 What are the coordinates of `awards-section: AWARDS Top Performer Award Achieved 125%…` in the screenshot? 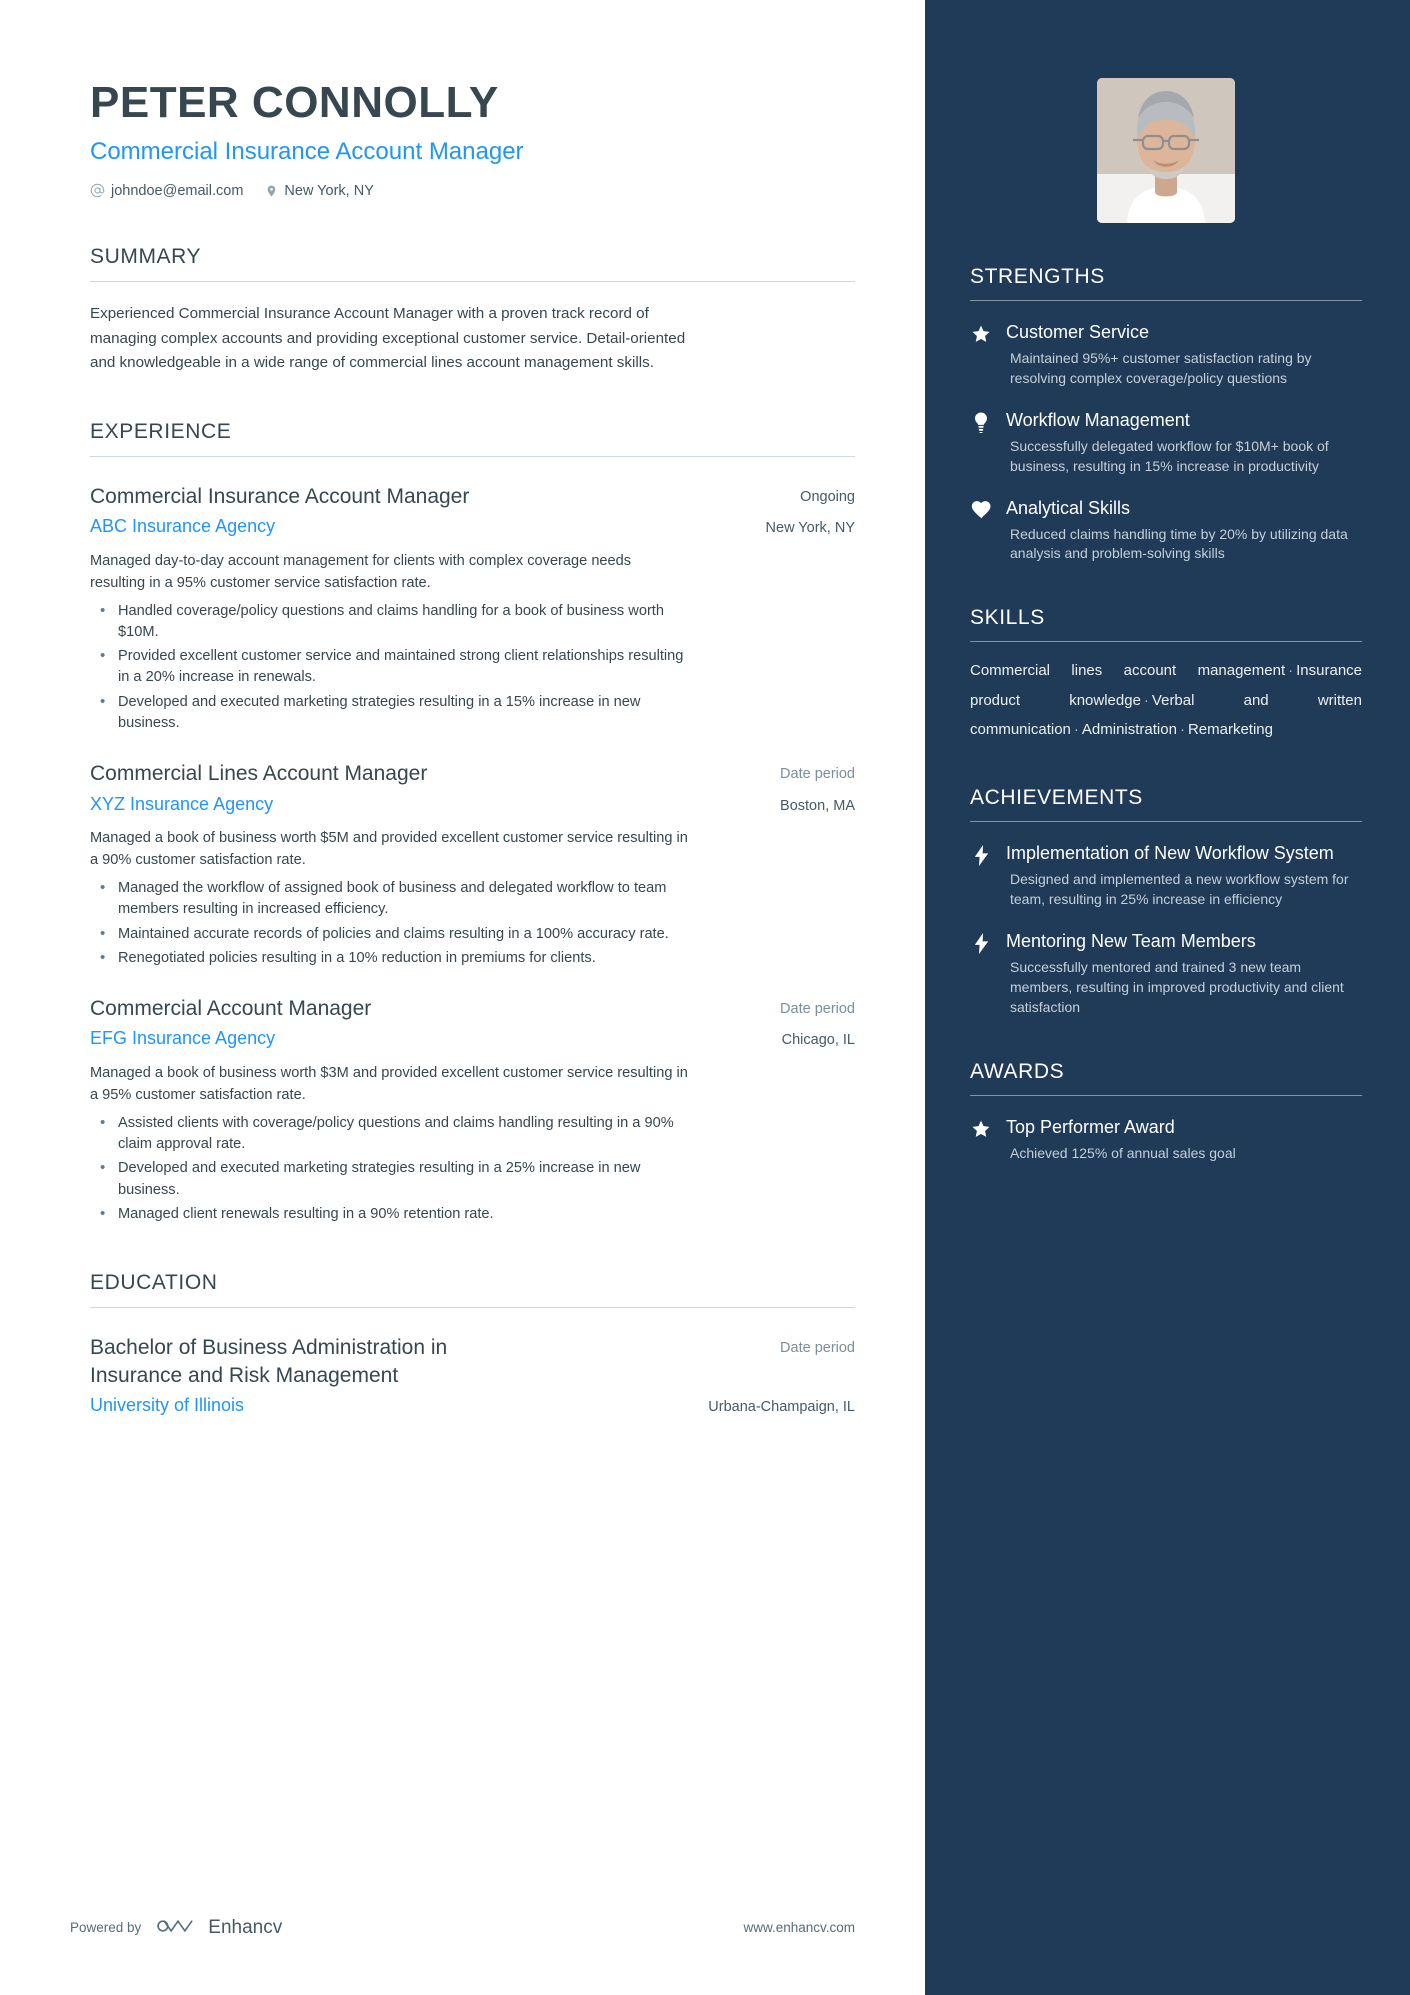 It's located at (1166, 1112).